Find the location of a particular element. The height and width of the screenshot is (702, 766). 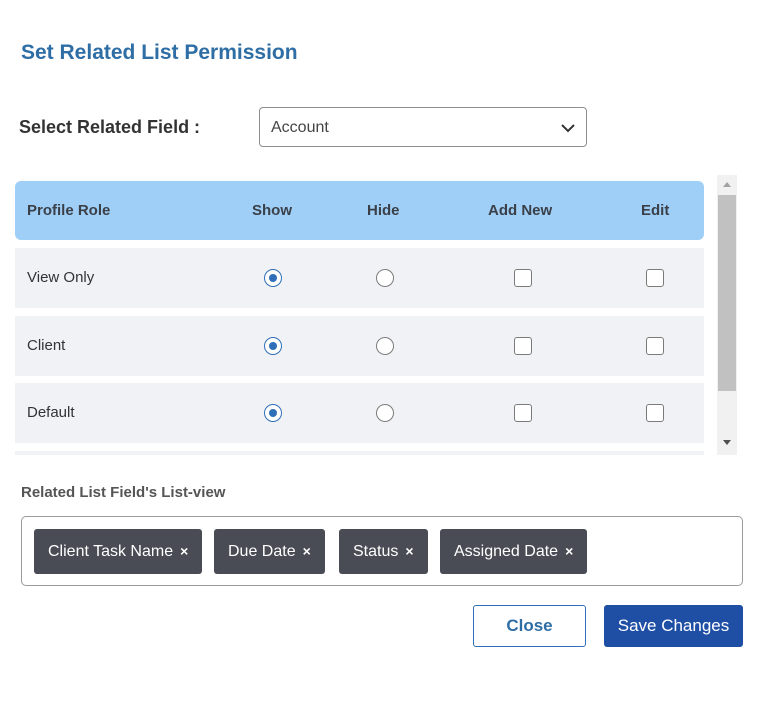

dialog-title: Set Related List Permission is located at coordinates (159, 52).